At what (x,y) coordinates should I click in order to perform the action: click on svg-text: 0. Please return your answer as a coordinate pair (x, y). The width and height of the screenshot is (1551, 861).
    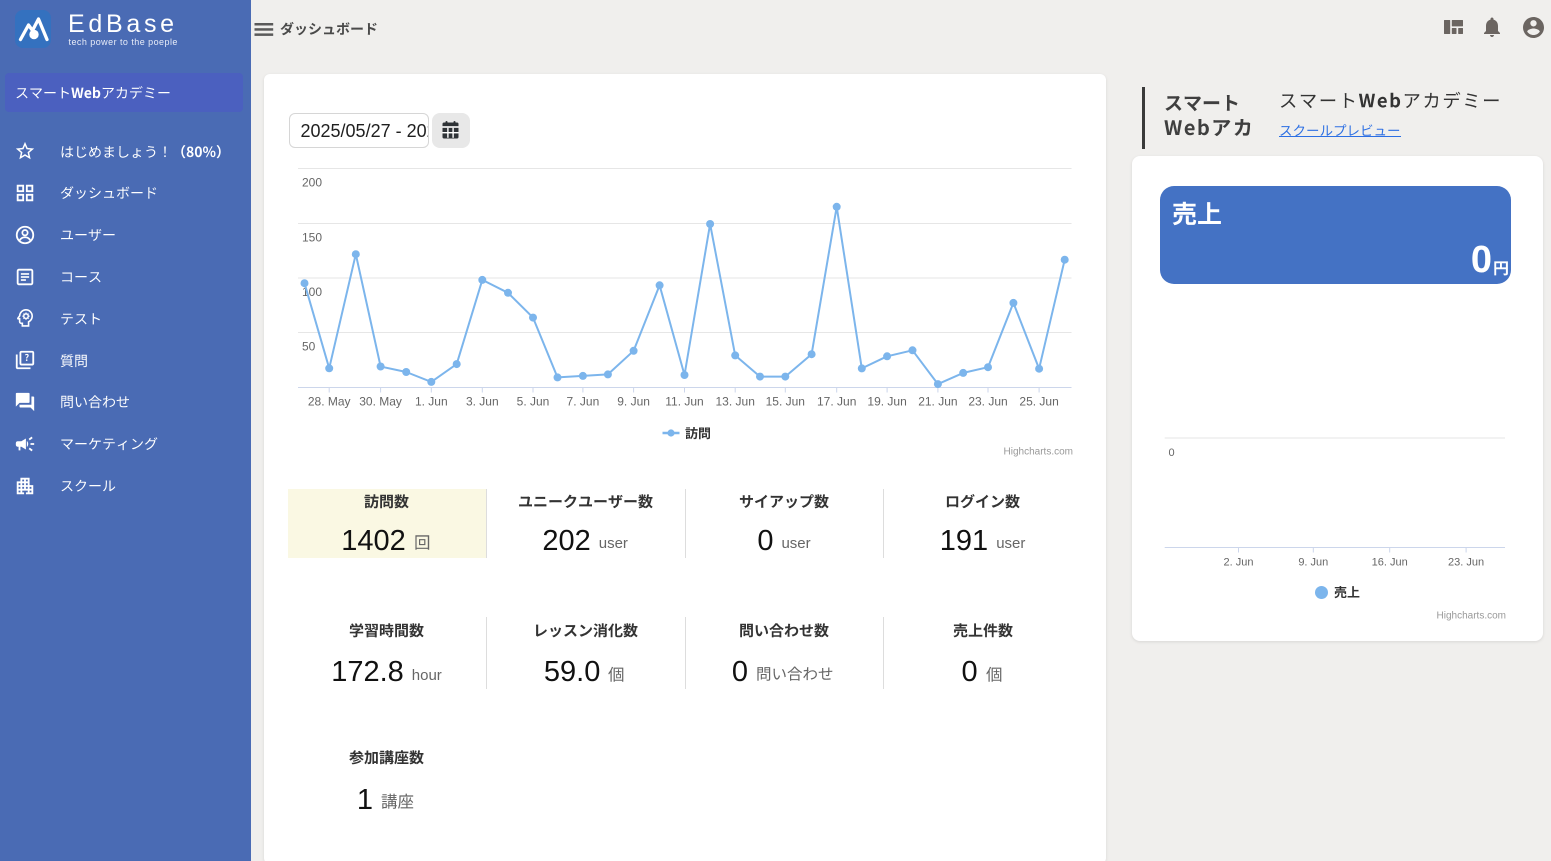
    Looking at the image, I should click on (1172, 453).